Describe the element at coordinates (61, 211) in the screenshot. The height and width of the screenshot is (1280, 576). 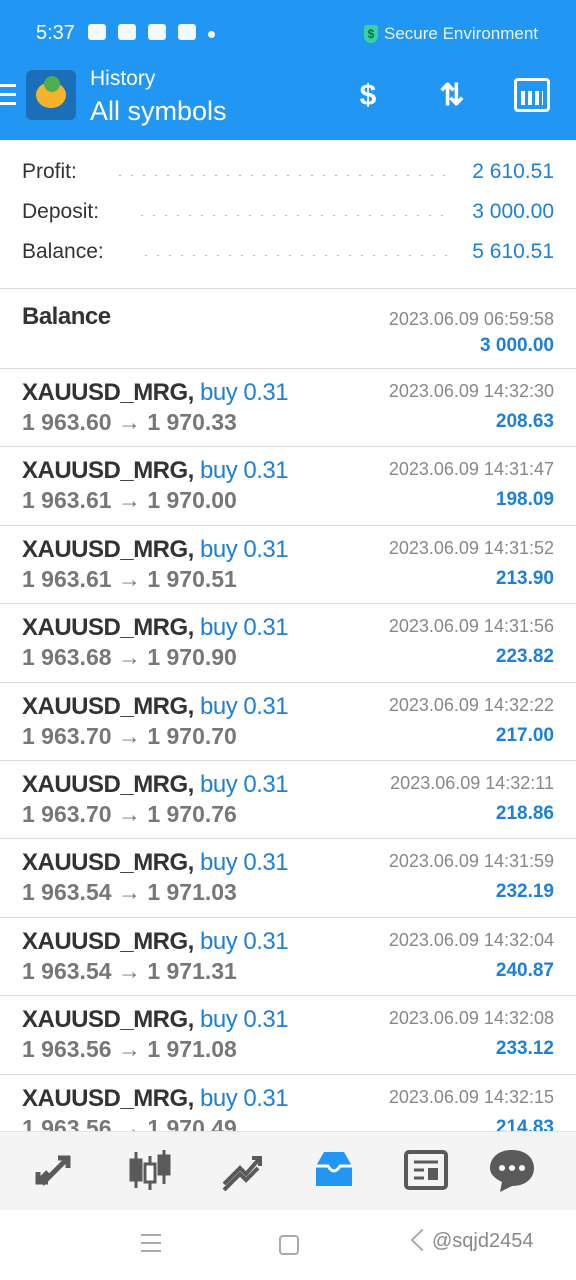
I see `deposit-label: Deposit:` at that location.